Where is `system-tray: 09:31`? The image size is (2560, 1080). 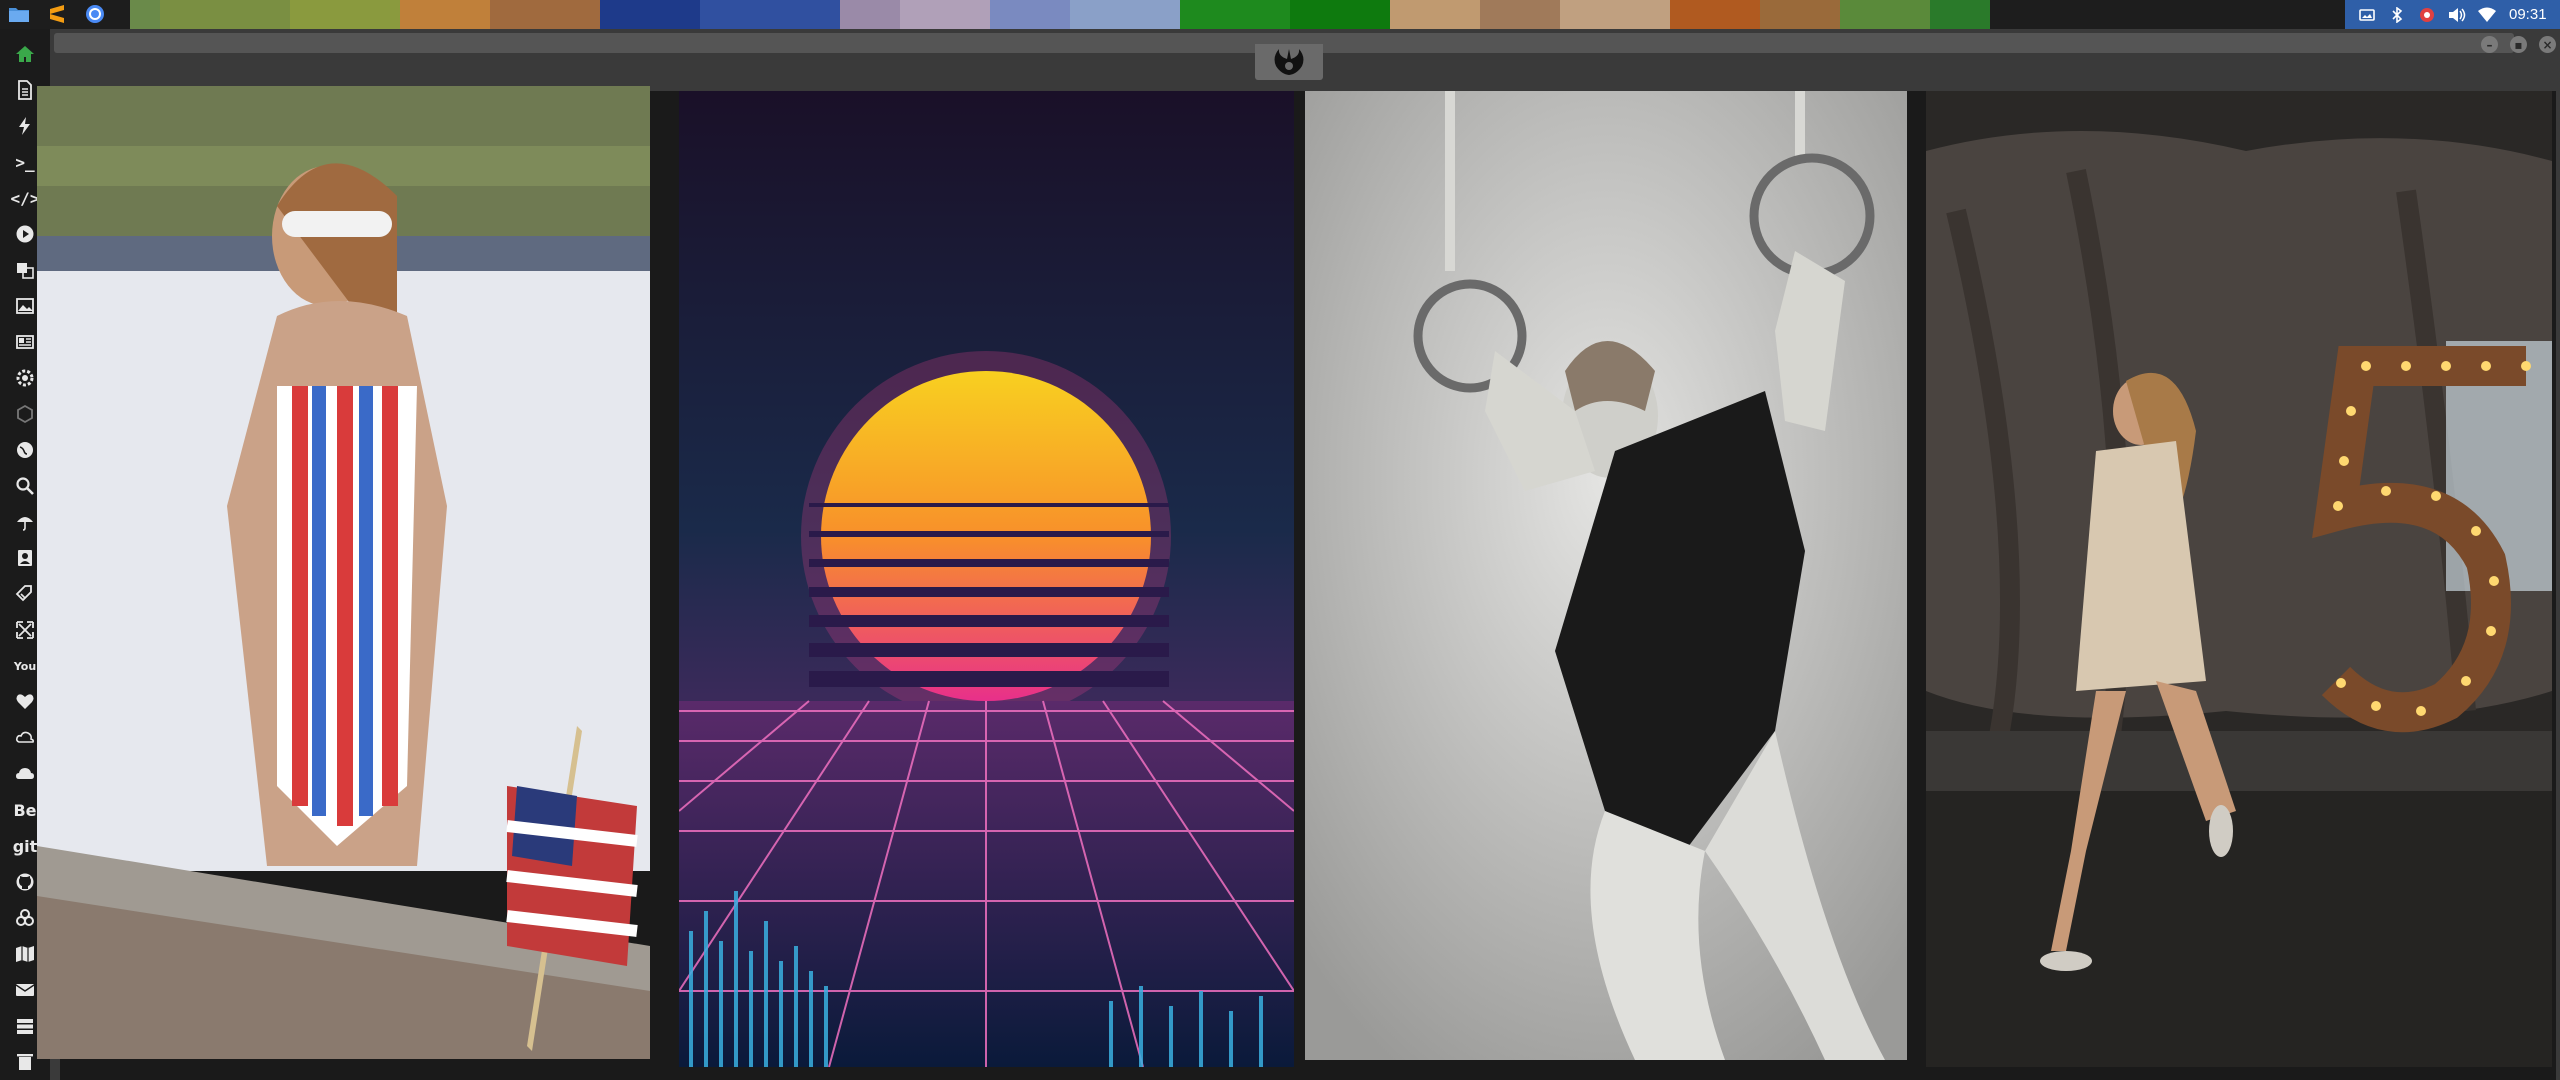
system-tray: 09:31 is located at coordinates (2452, 14).